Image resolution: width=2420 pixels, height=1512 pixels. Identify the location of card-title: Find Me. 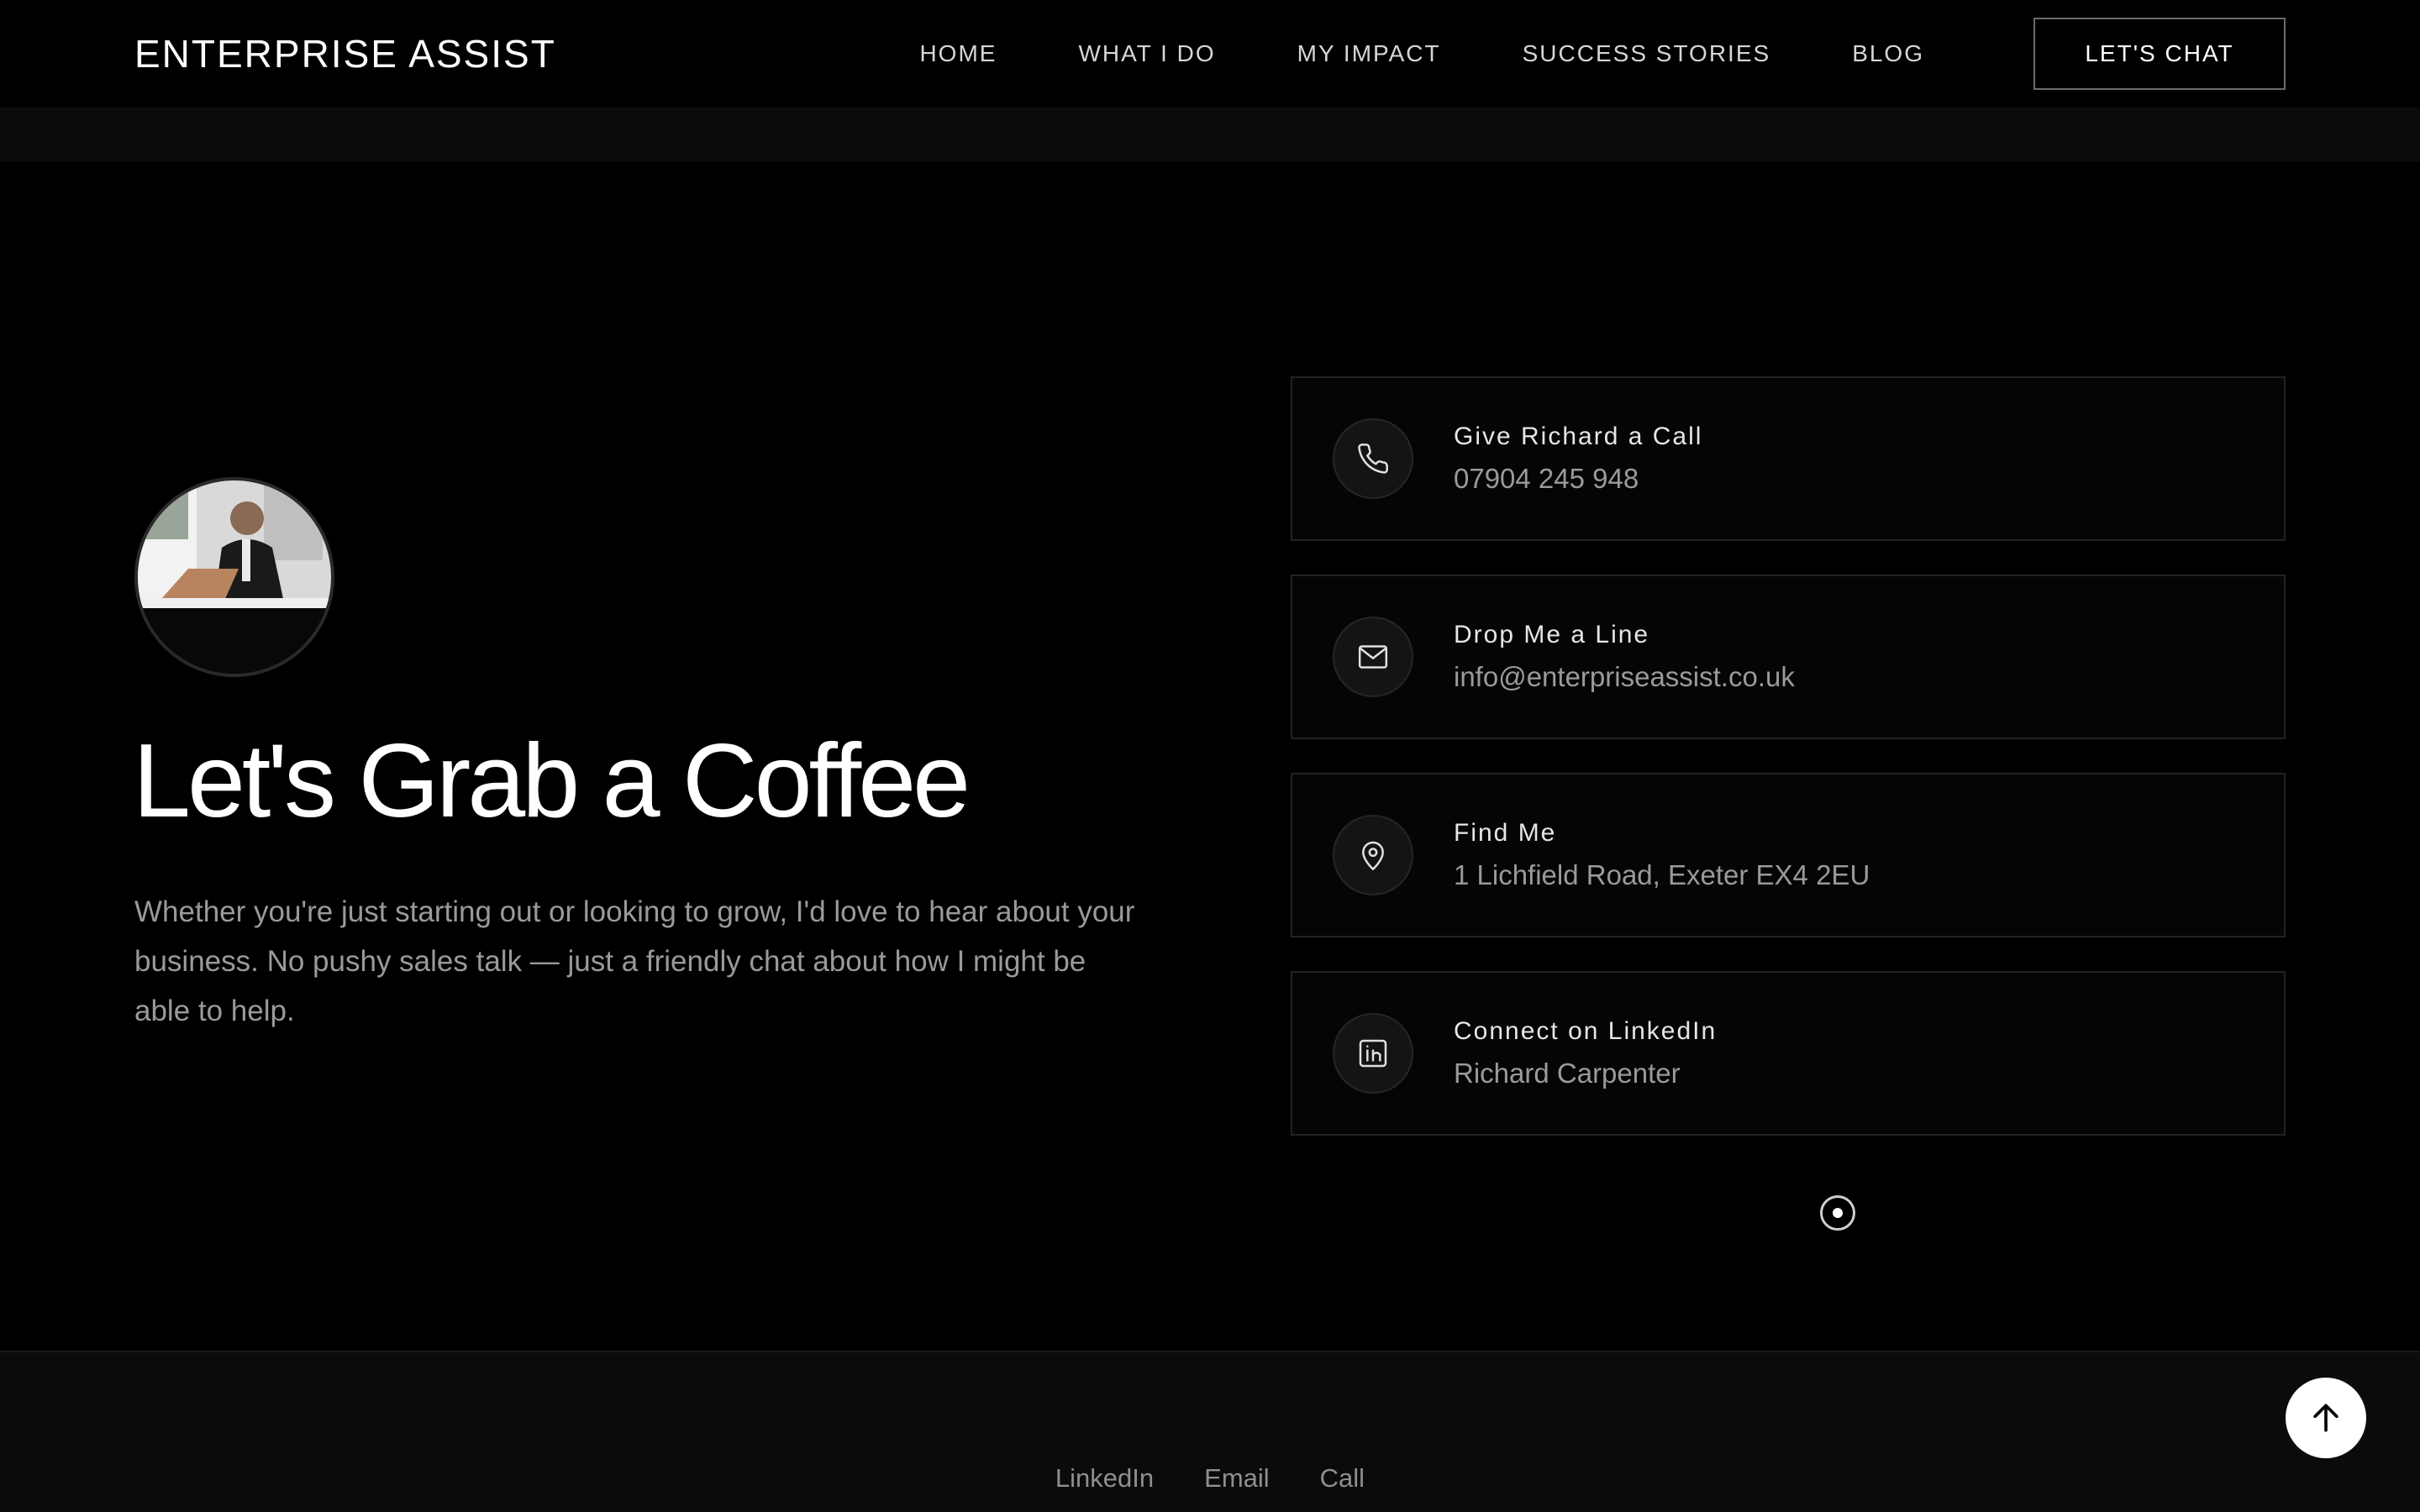
(1505, 833).